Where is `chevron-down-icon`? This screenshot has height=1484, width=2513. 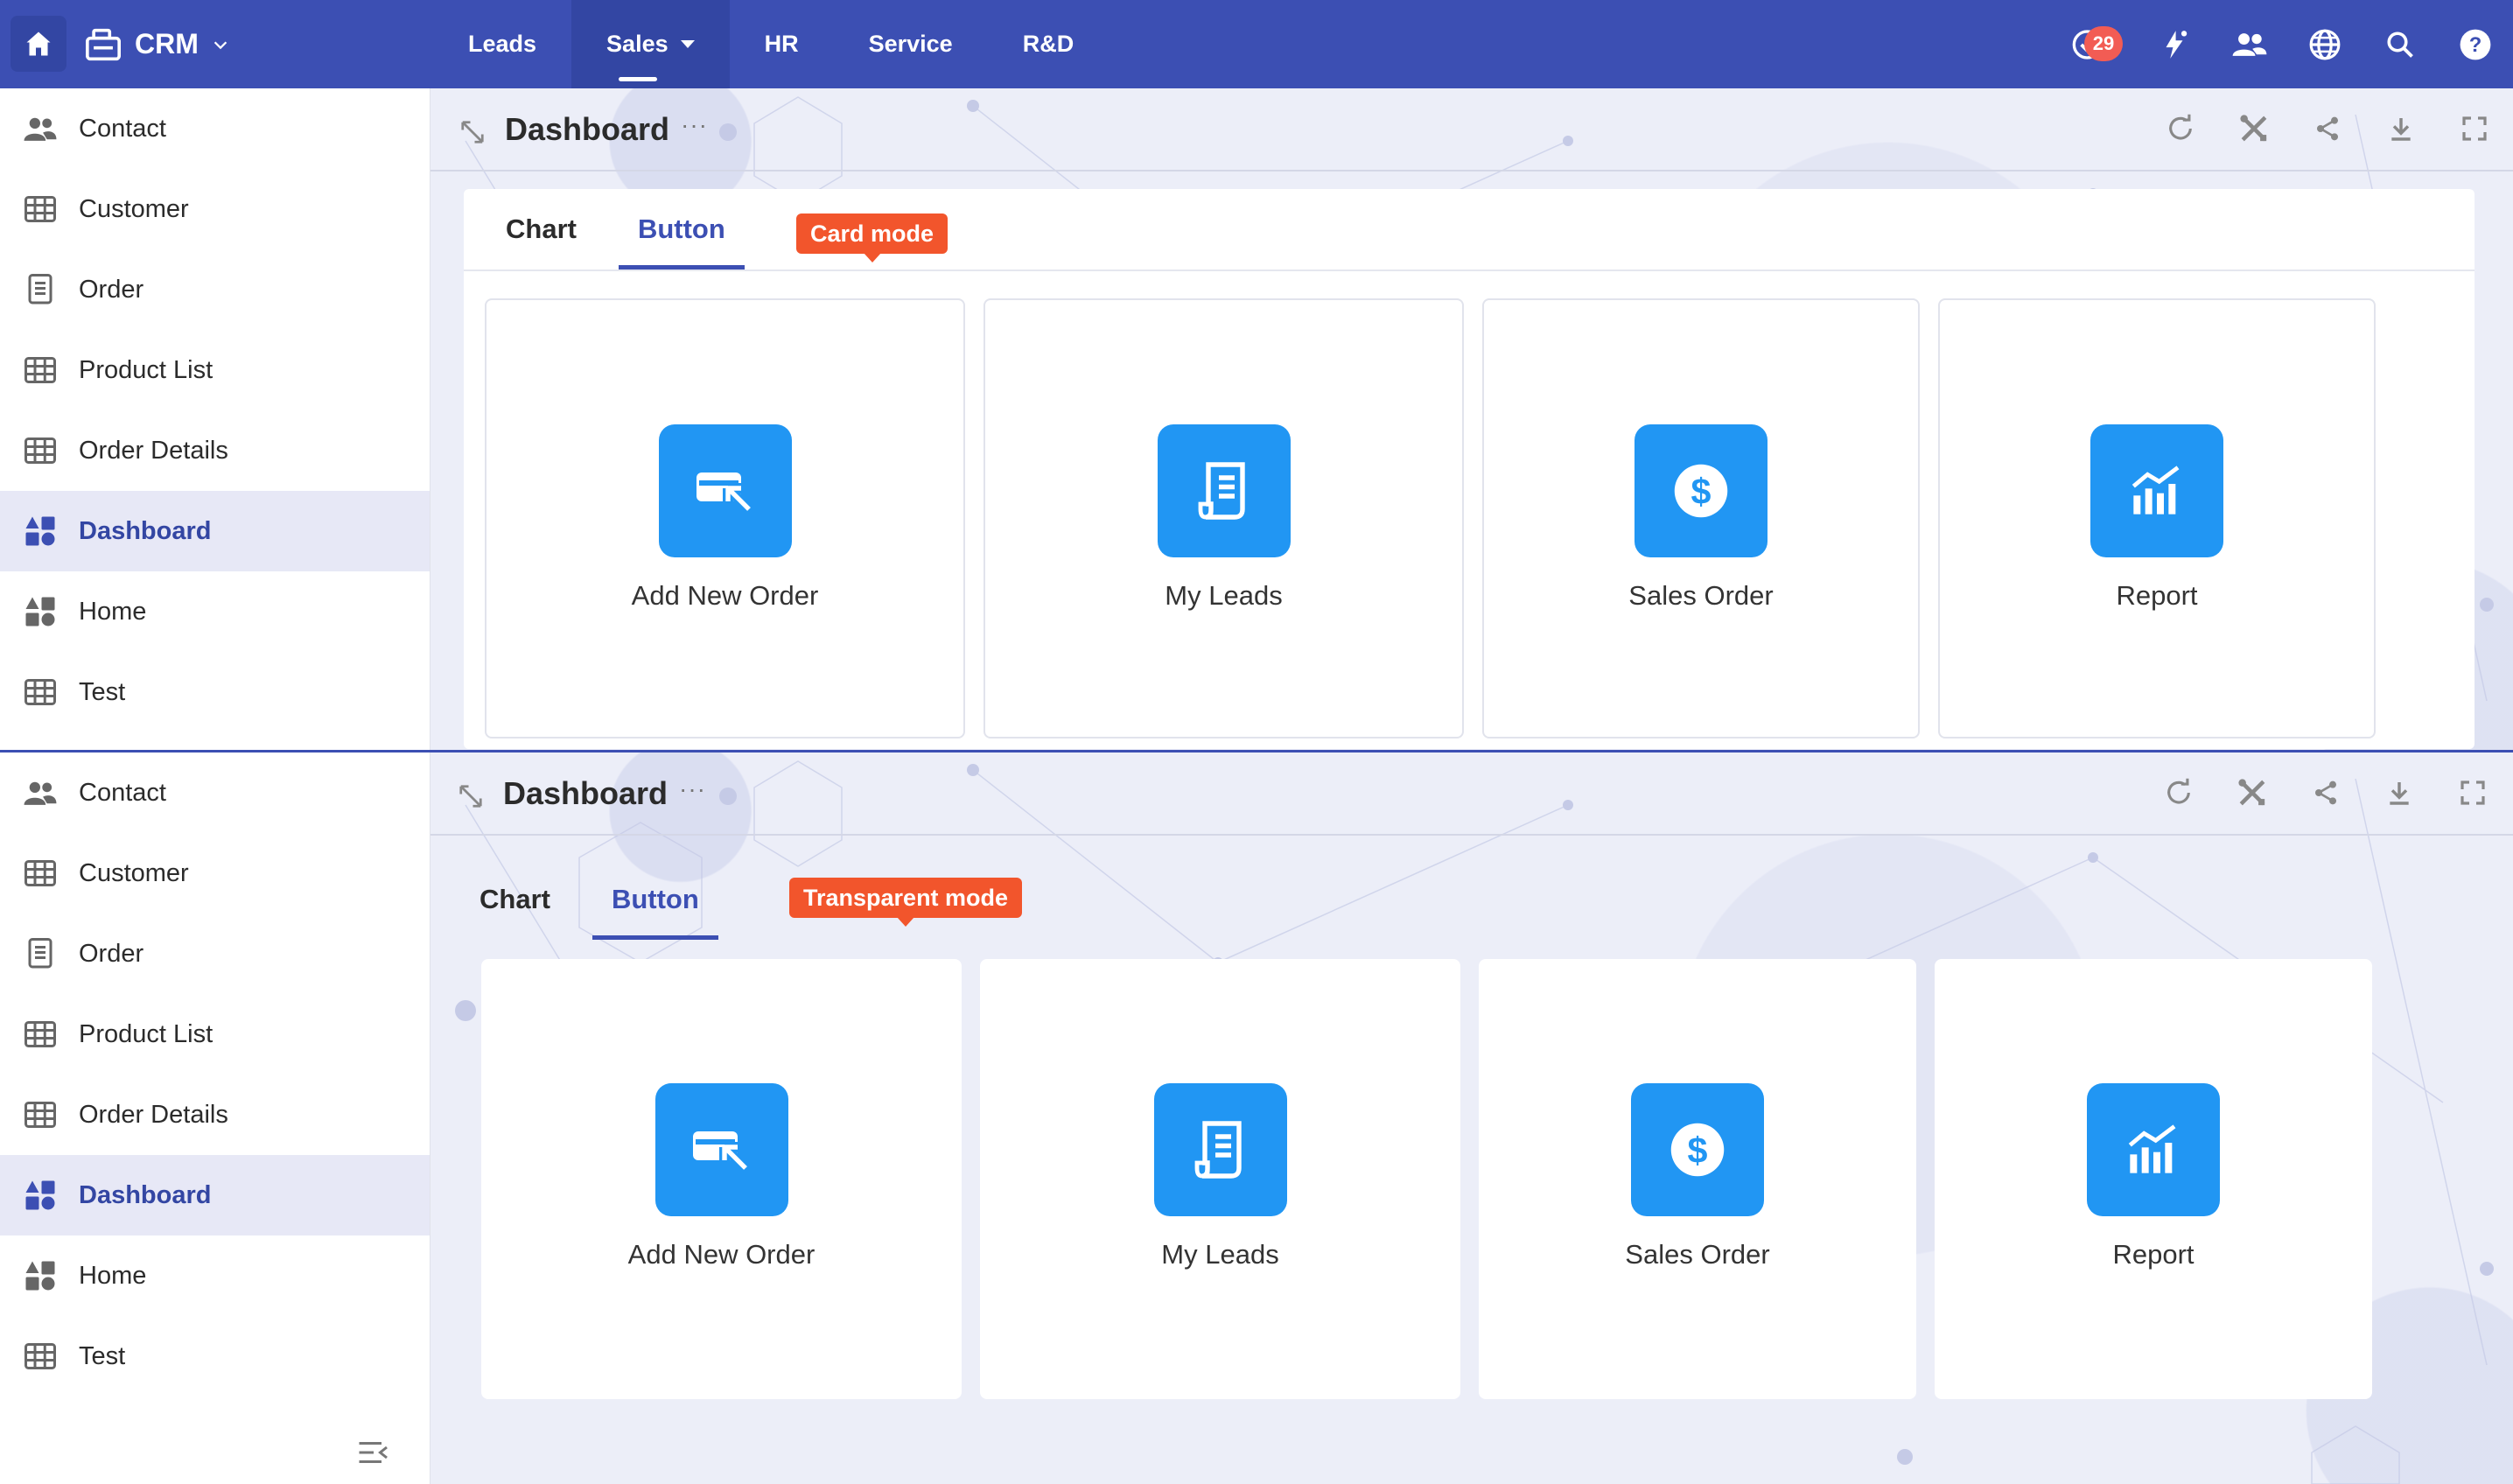
chevron-down-icon is located at coordinates (221, 44).